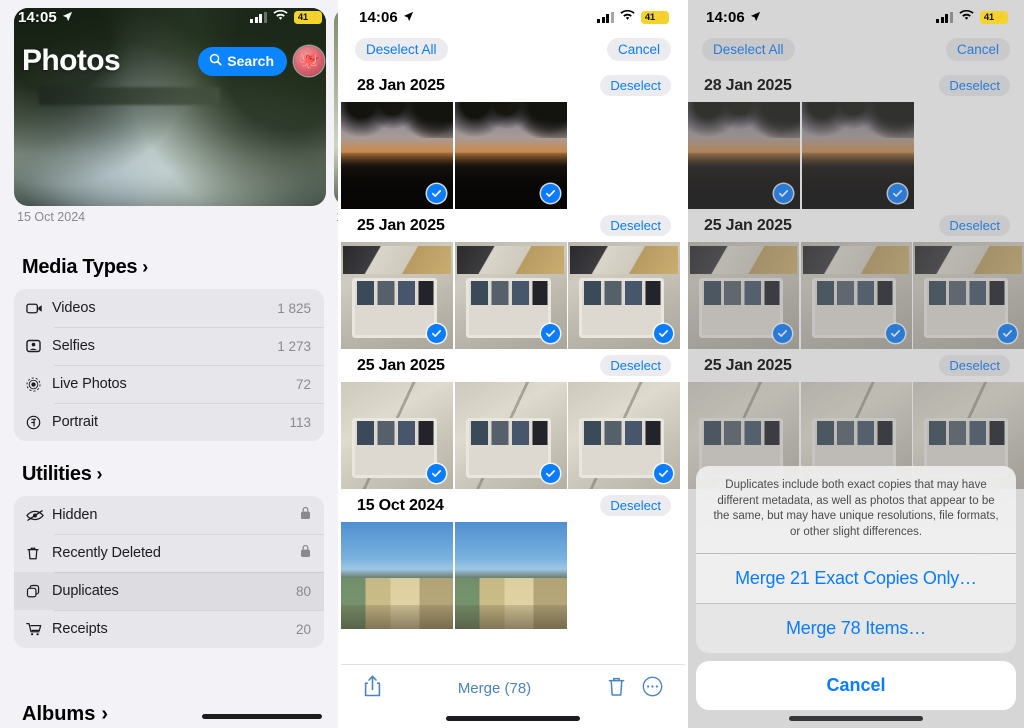  What do you see at coordinates (169, 308) in the screenshot?
I see `sidebar-item-videos: Videos 1 825` at bounding box center [169, 308].